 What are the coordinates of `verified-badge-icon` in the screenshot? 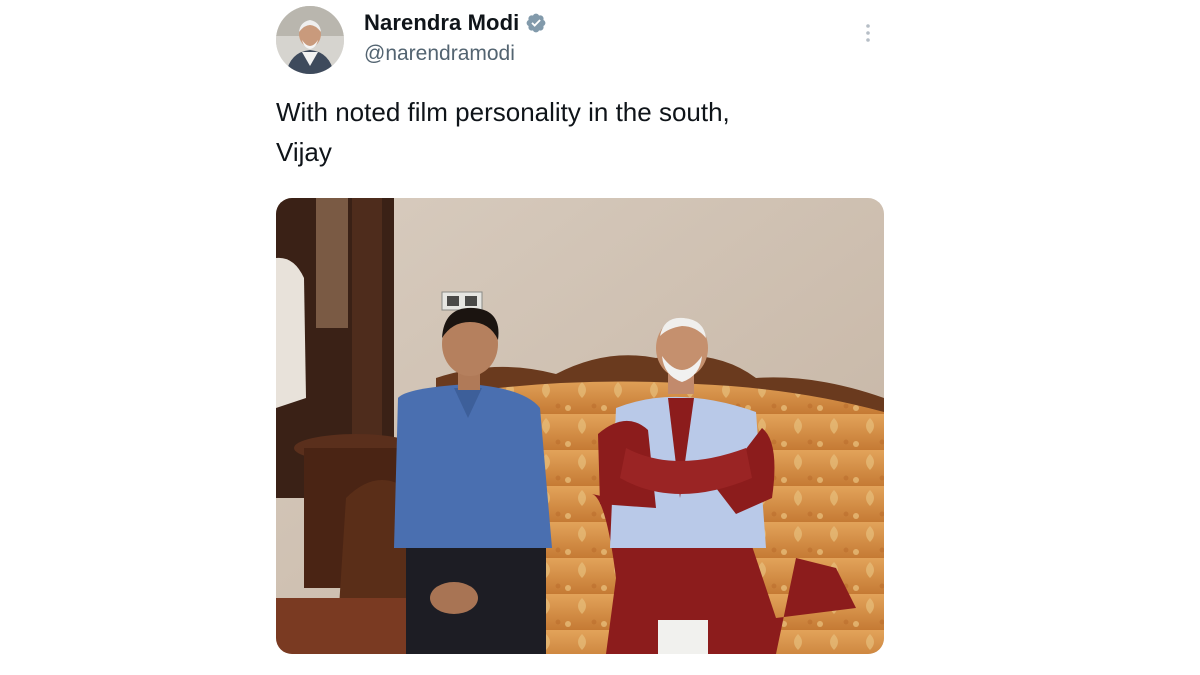 It's located at (536, 23).